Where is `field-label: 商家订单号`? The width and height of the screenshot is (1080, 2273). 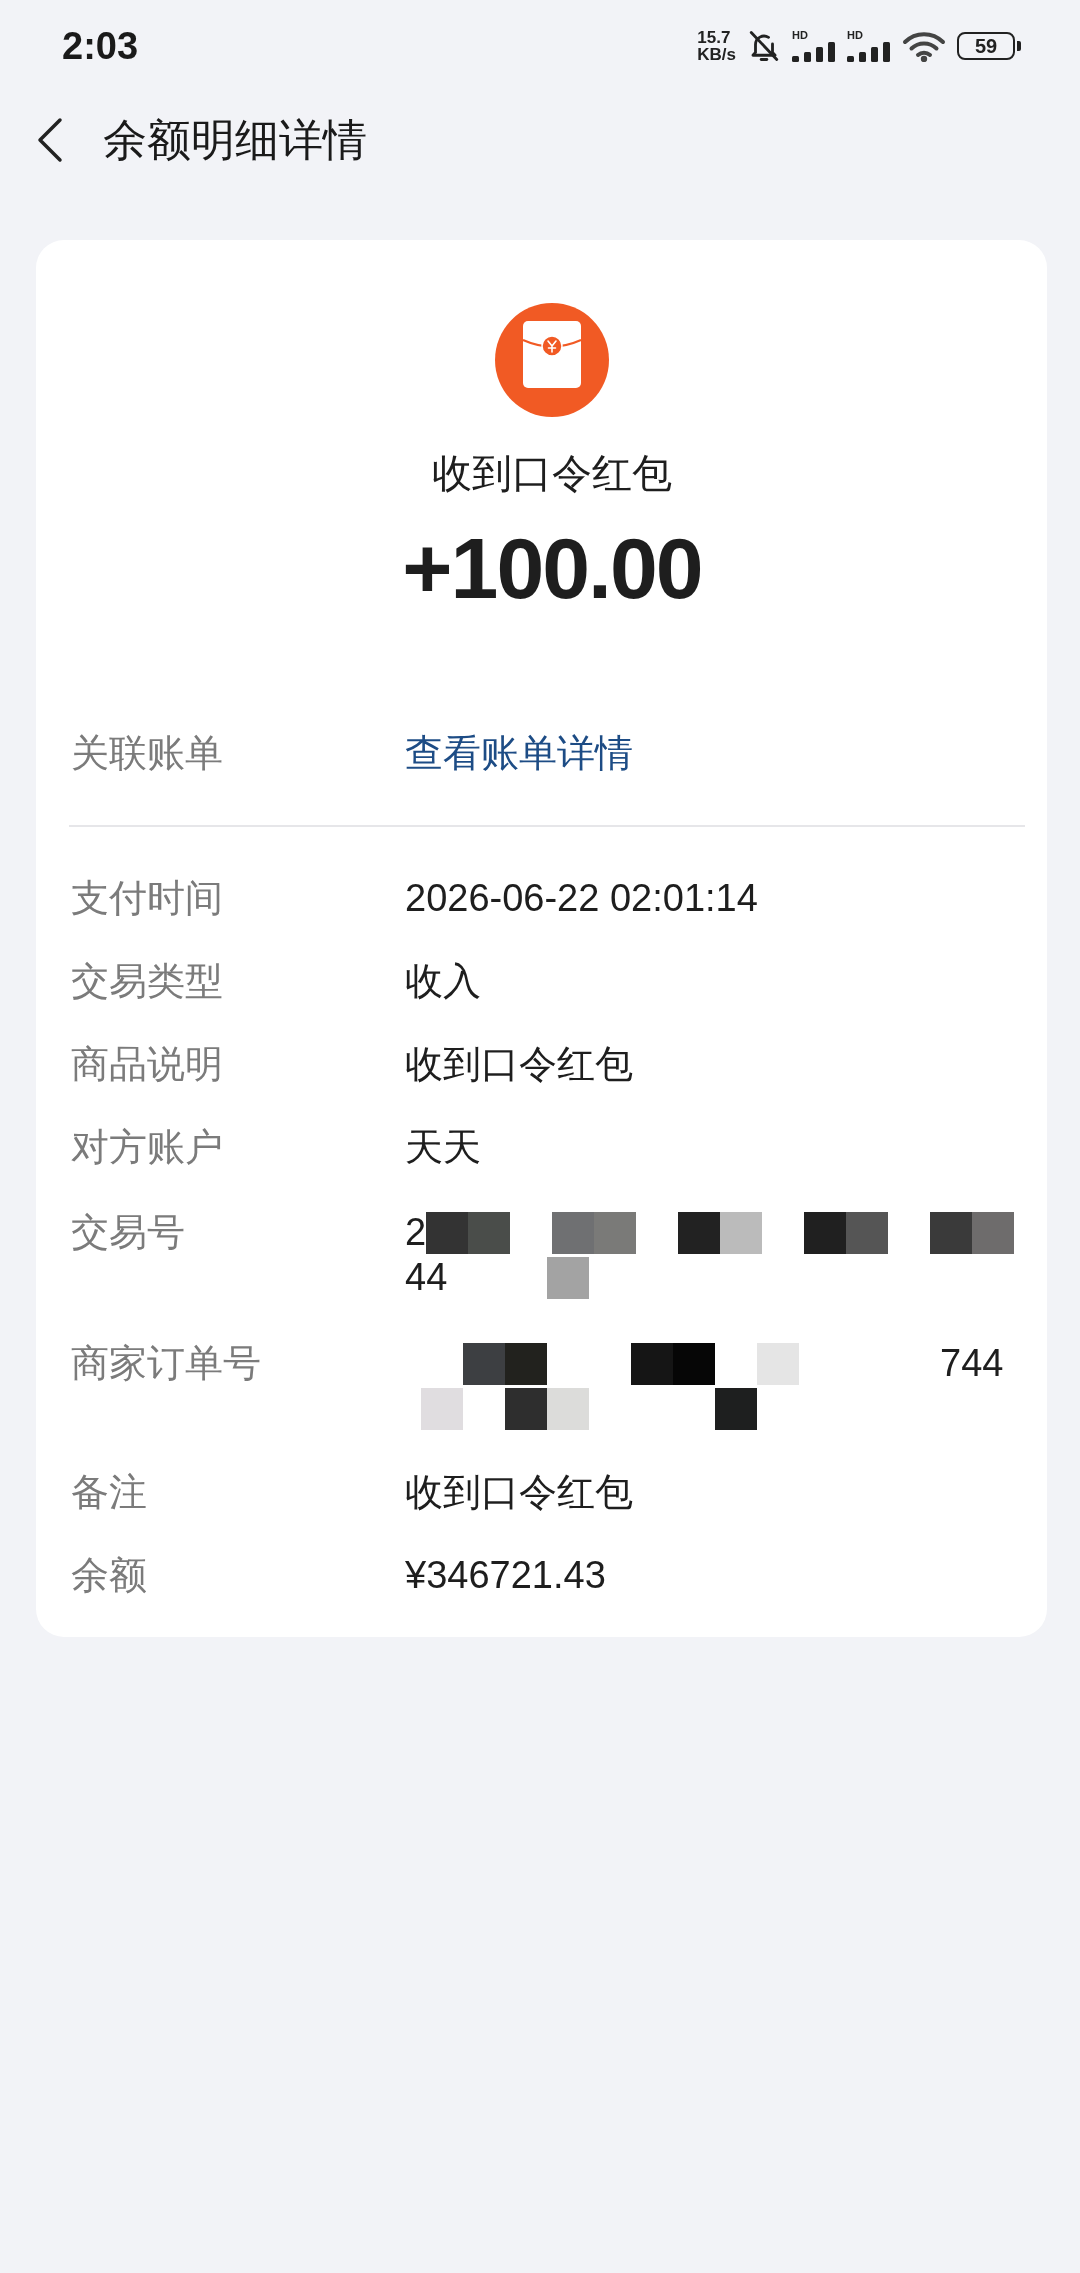
field-label: 商家订单号 is located at coordinates (166, 1363).